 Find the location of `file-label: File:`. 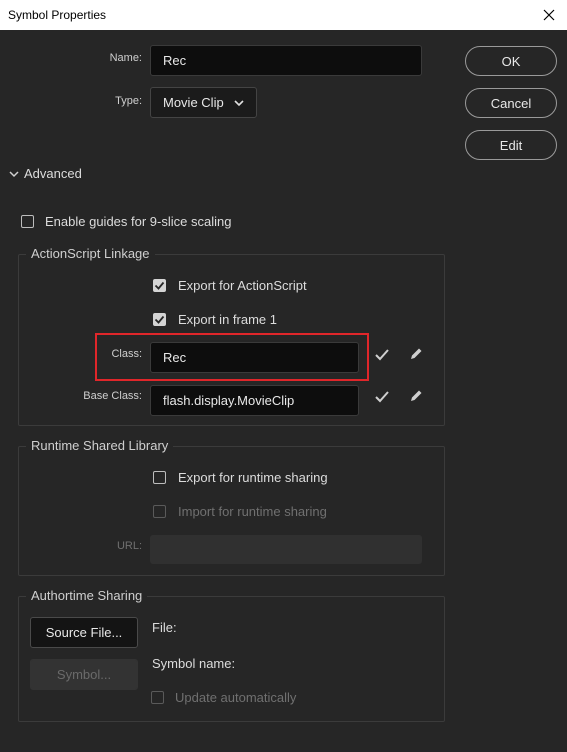

file-label: File: is located at coordinates (164, 627).